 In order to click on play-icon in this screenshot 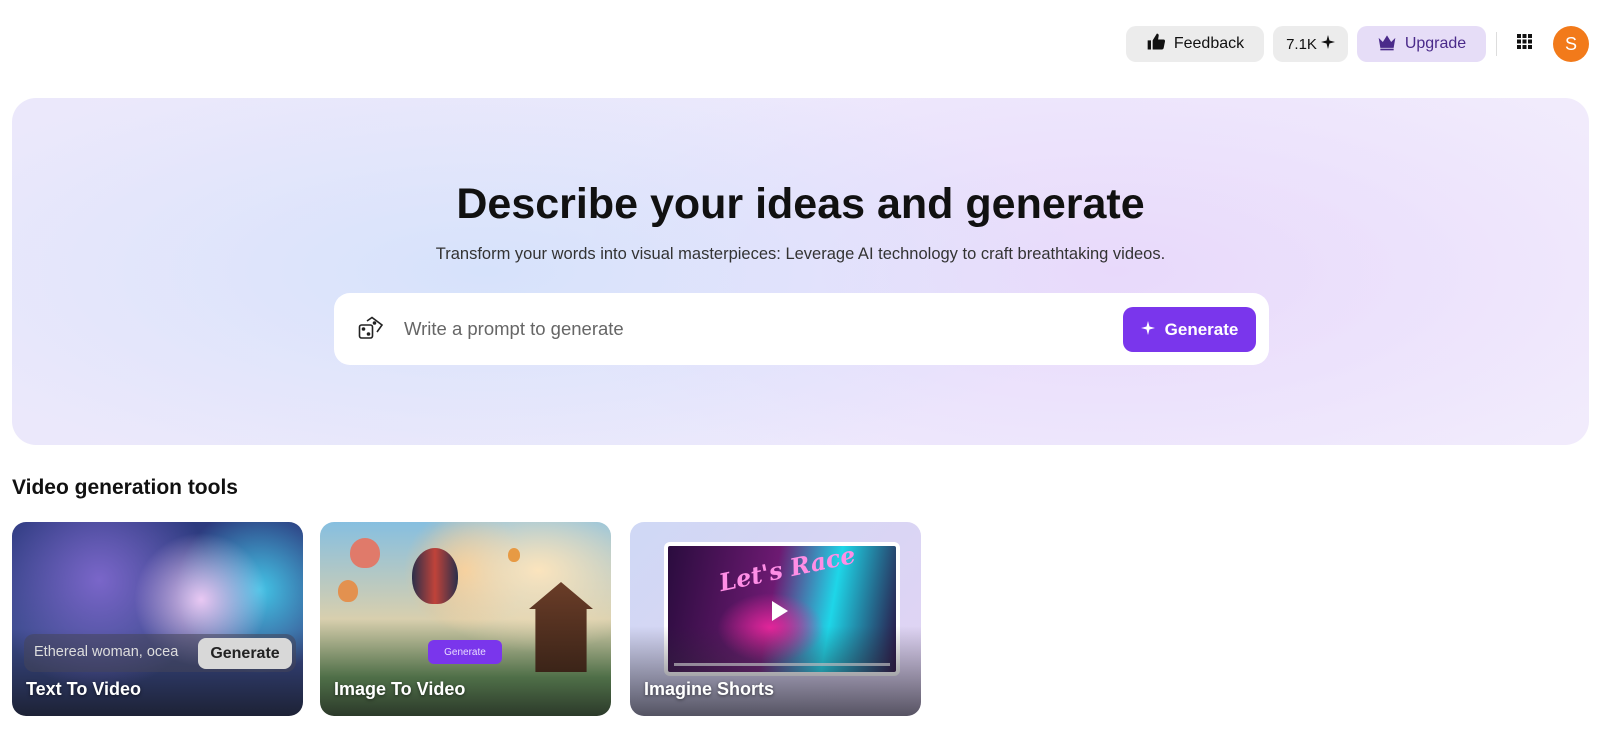, I will do `click(780, 611)`.